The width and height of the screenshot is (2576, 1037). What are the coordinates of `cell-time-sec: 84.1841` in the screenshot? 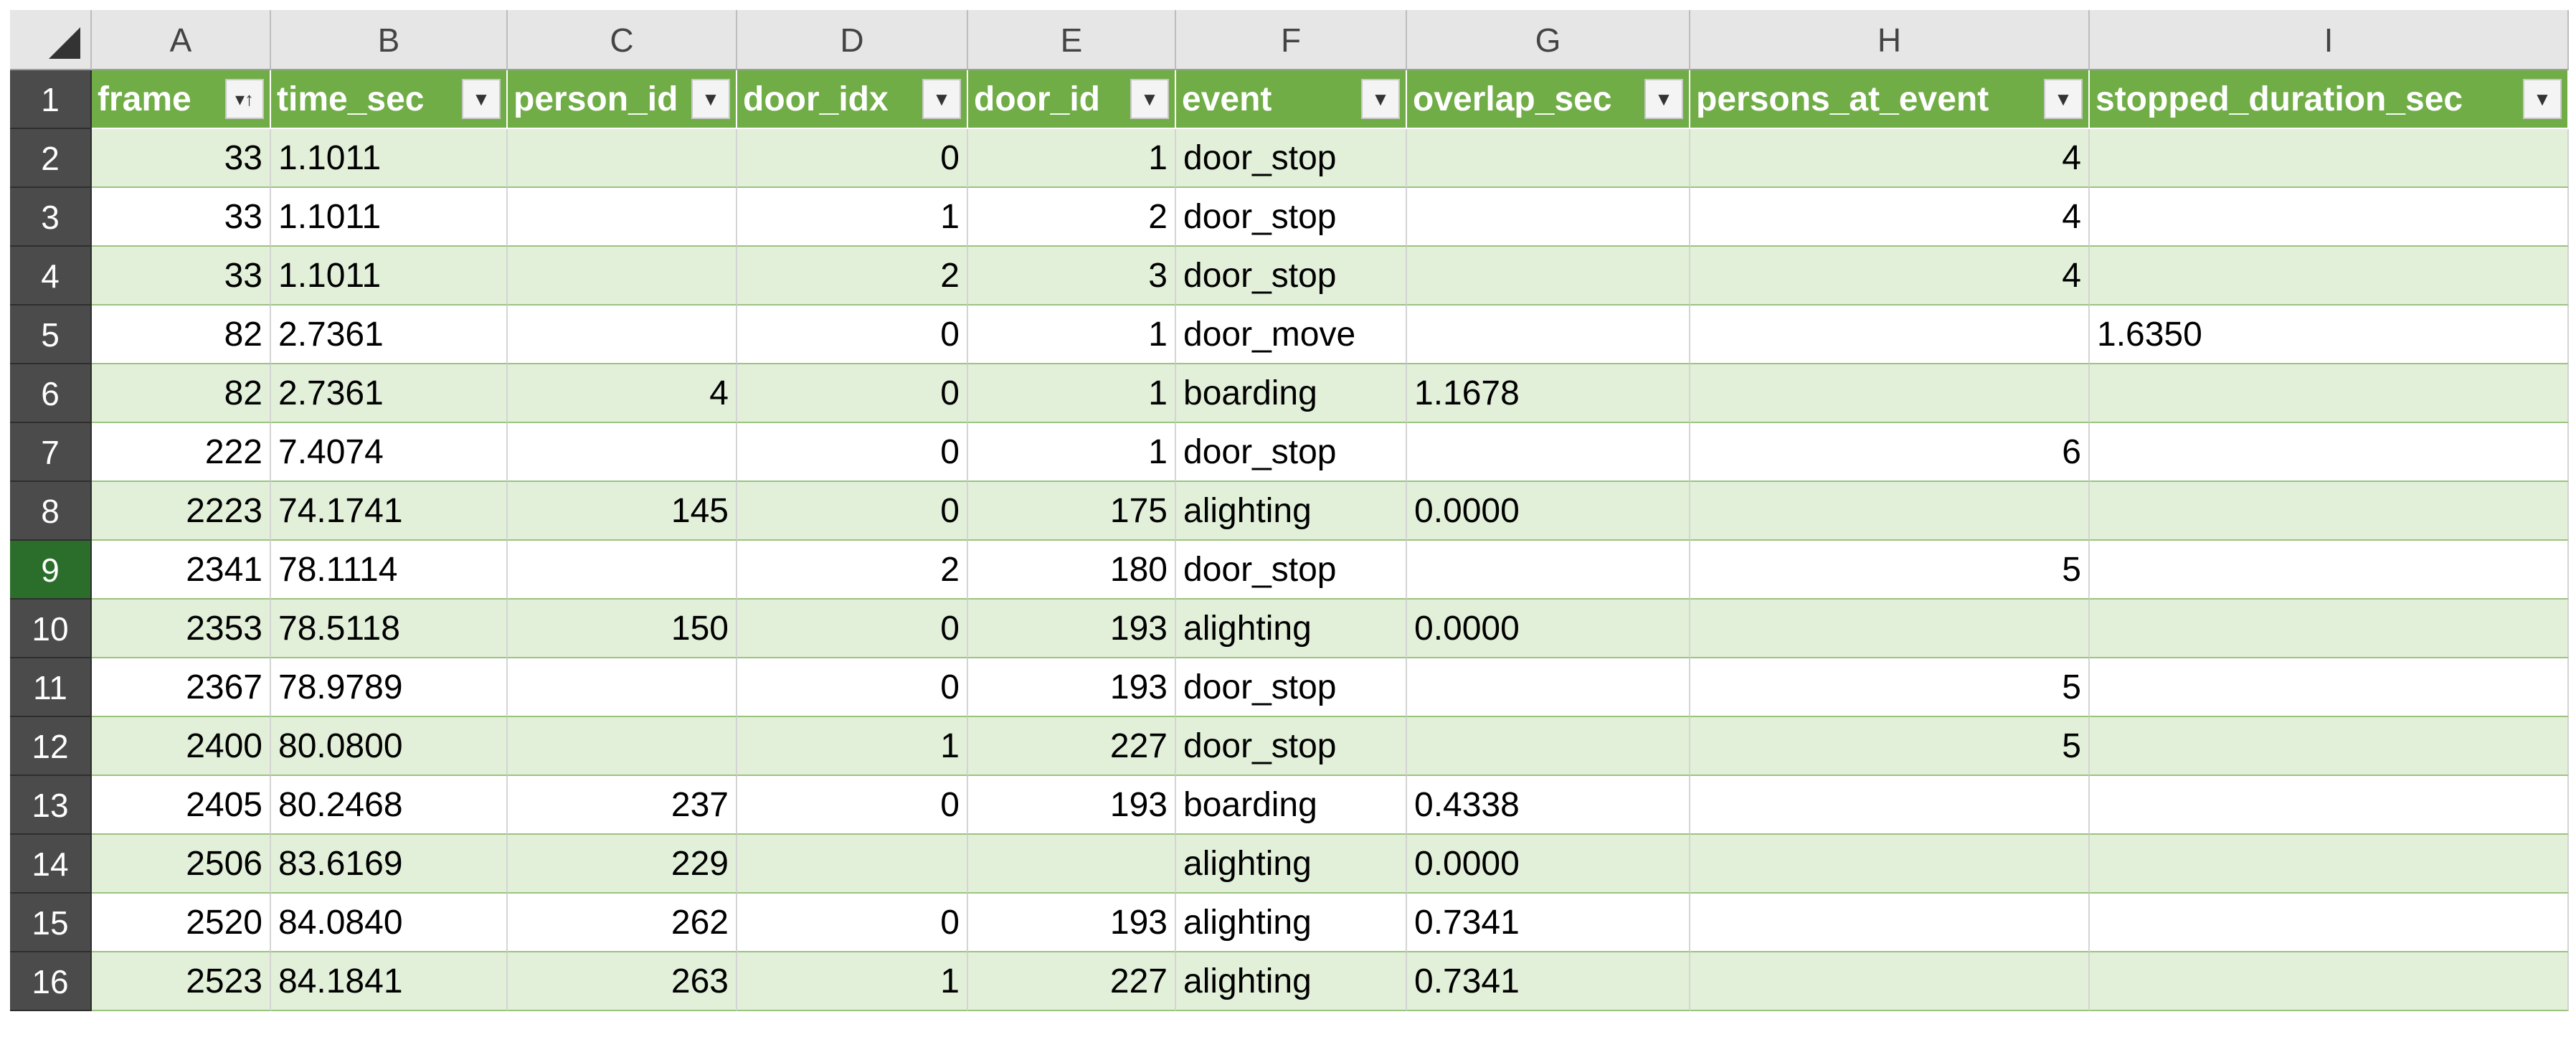 It's located at (389, 981).